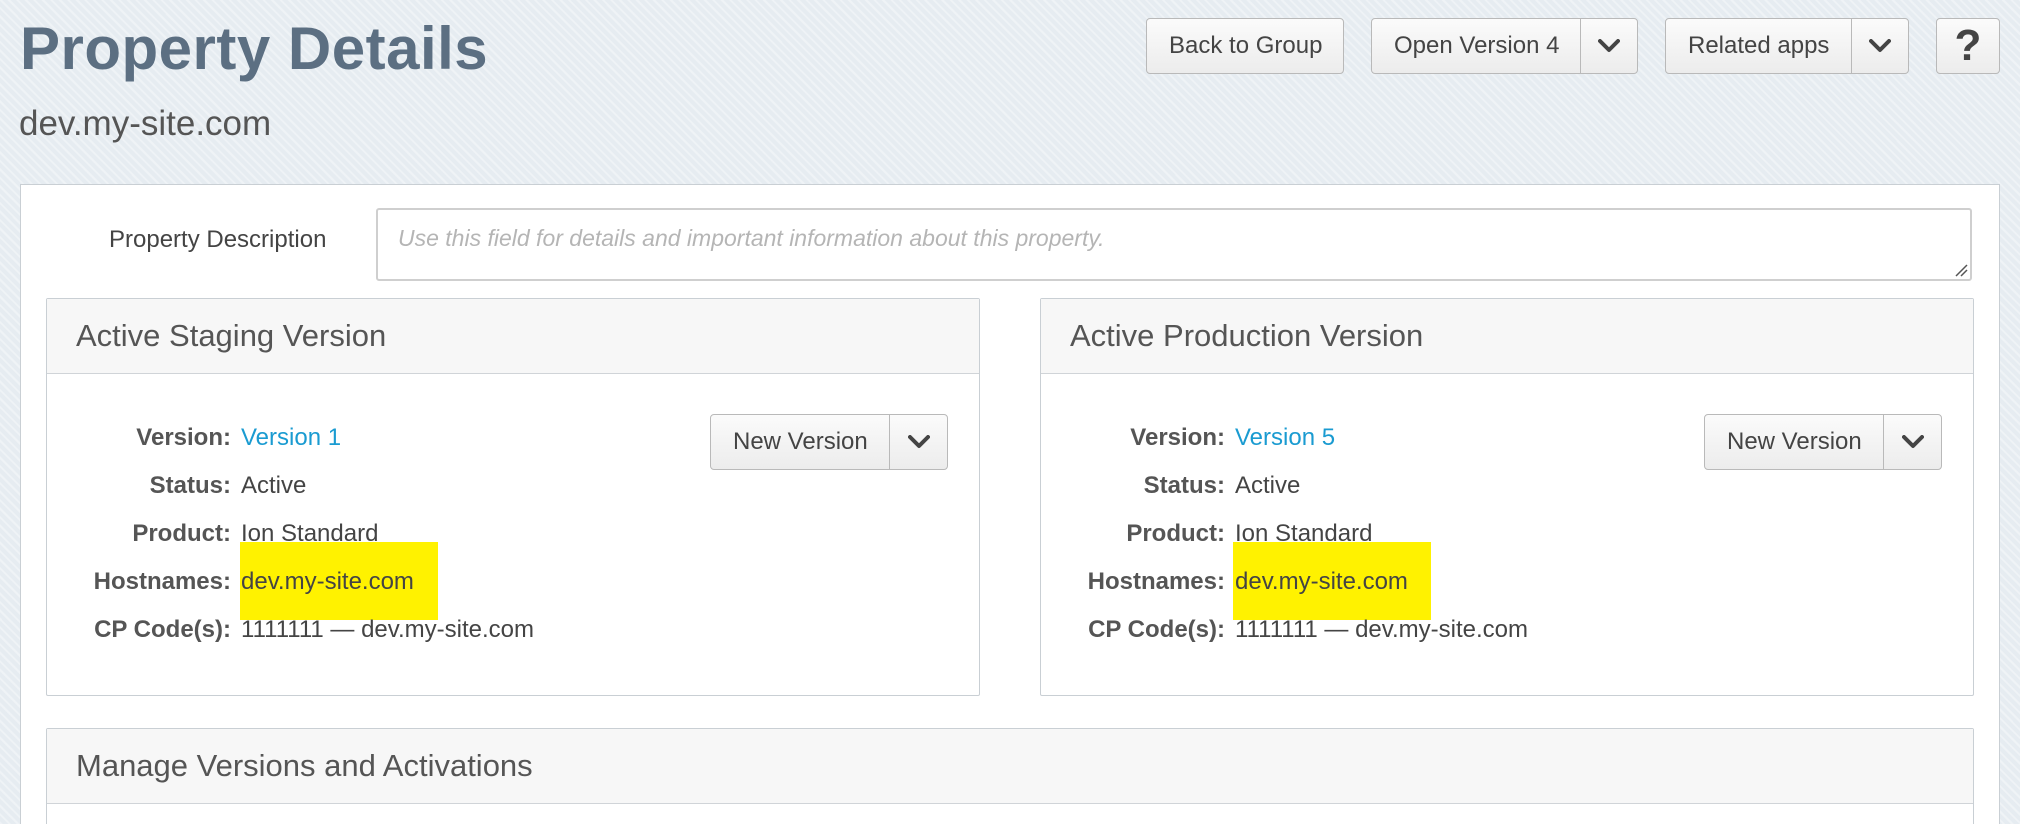 This screenshot has height=824, width=2020. I want to click on property-description-field, so click(1174, 244).